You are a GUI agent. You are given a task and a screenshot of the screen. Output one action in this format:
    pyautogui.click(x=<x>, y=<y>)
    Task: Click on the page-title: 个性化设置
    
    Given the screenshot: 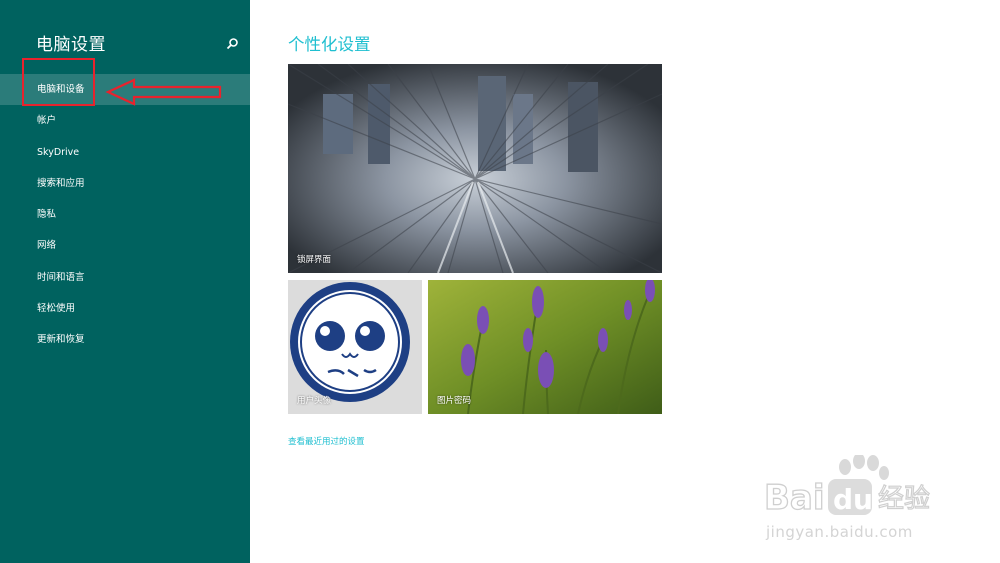 What is the action you would take?
    pyautogui.click(x=329, y=44)
    